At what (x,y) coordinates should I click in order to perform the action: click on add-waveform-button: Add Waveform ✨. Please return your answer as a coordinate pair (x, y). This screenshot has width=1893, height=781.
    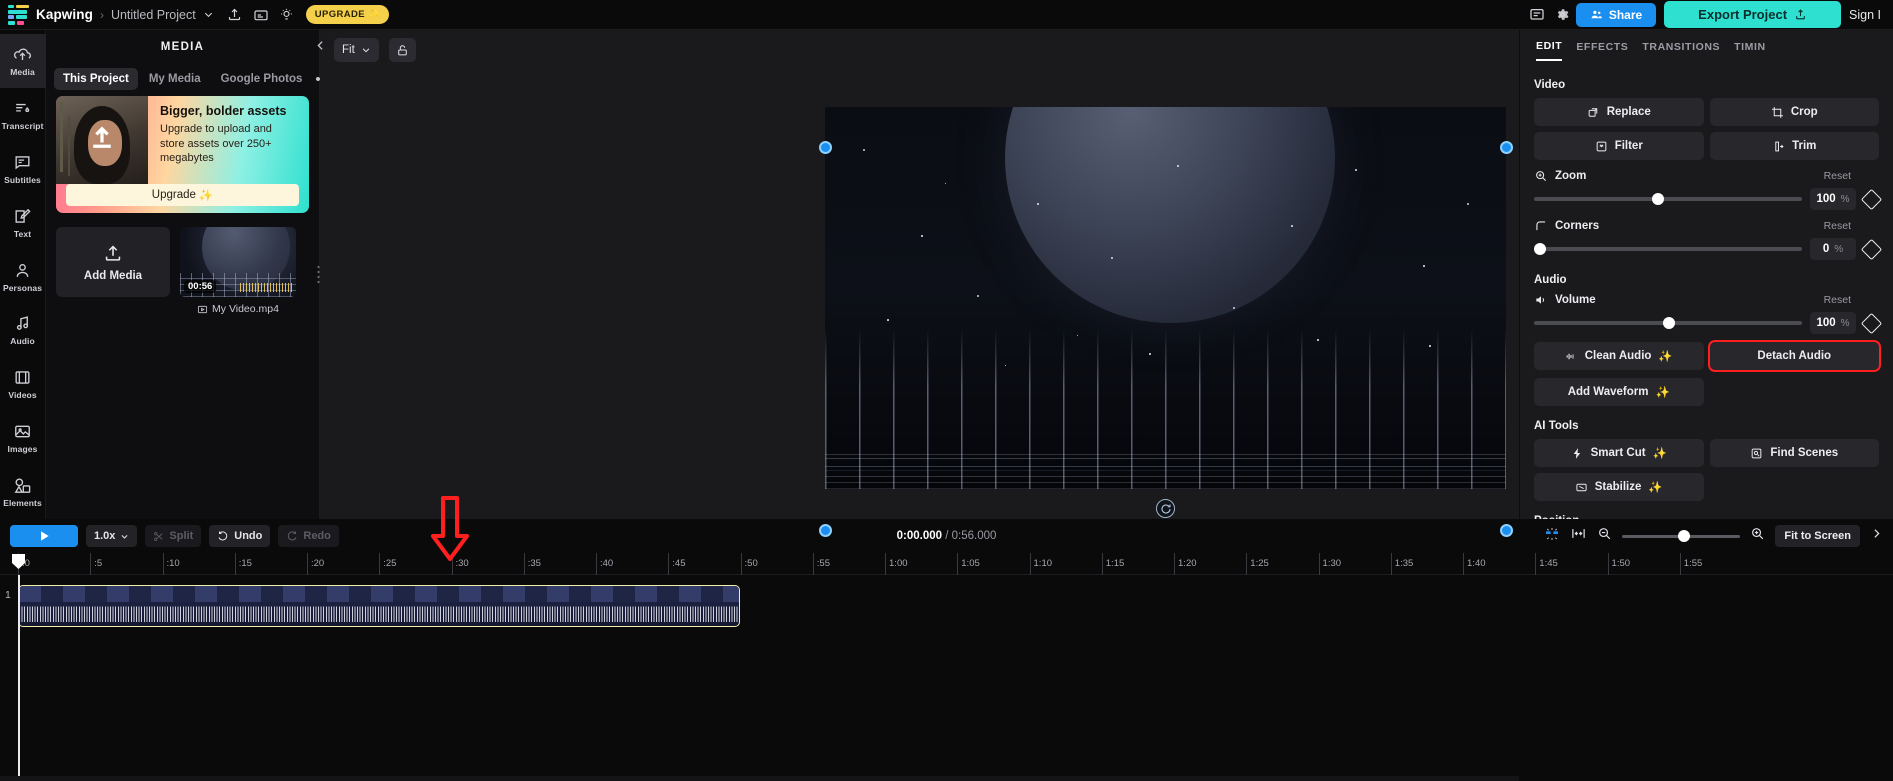
    Looking at the image, I should click on (1619, 392).